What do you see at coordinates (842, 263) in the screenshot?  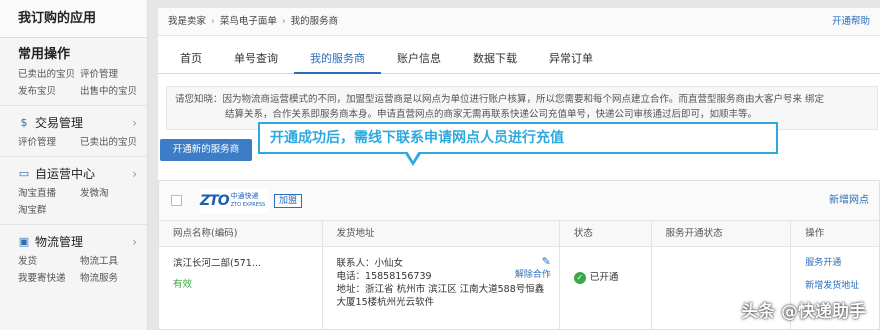 I see `service-activate-link: 服务开通` at bounding box center [842, 263].